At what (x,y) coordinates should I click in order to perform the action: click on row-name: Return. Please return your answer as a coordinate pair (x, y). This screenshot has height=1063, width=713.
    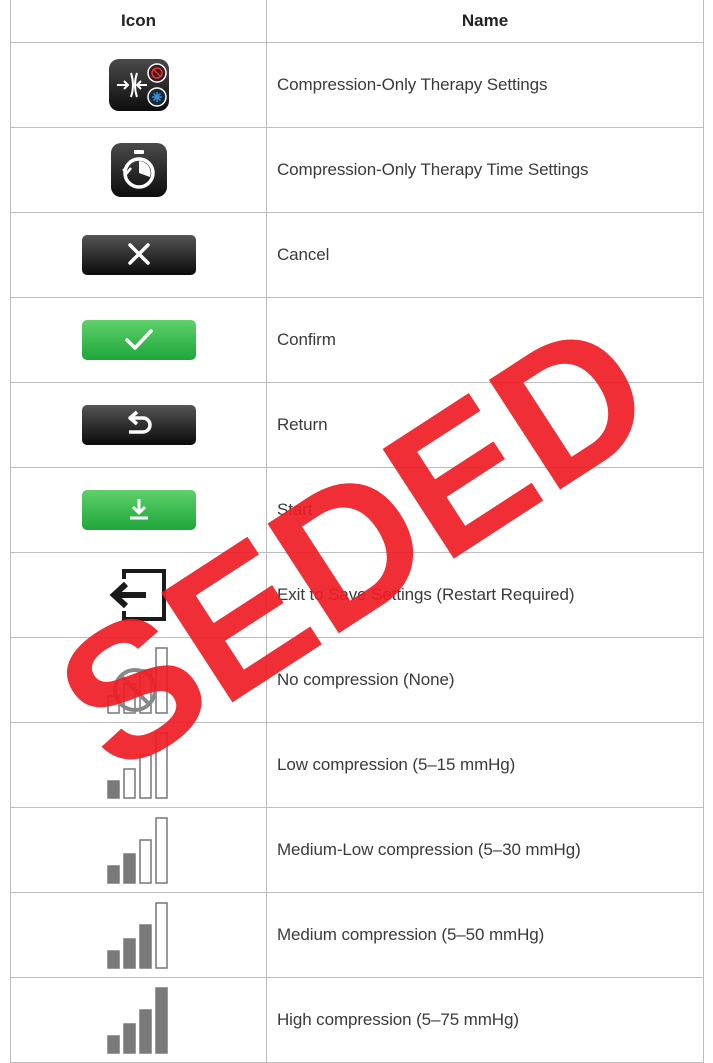
    Looking at the image, I should click on (485, 425).